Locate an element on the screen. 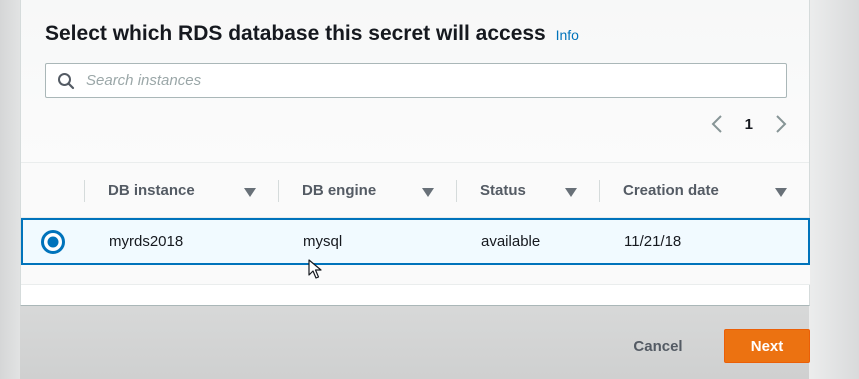 This screenshot has height=379, width=859. cell-db-instance: myrds2018 is located at coordinates (146, 241).